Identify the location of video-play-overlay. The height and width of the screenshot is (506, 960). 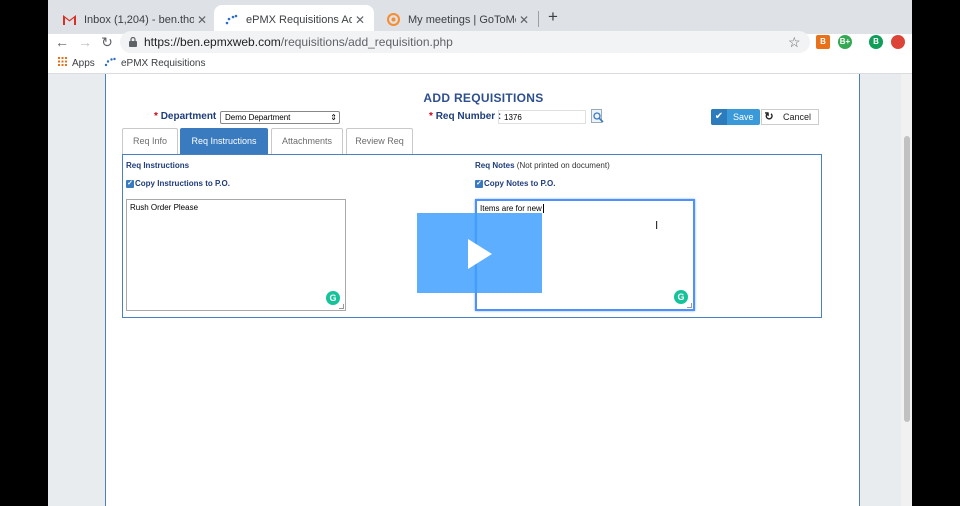
(479, 253).